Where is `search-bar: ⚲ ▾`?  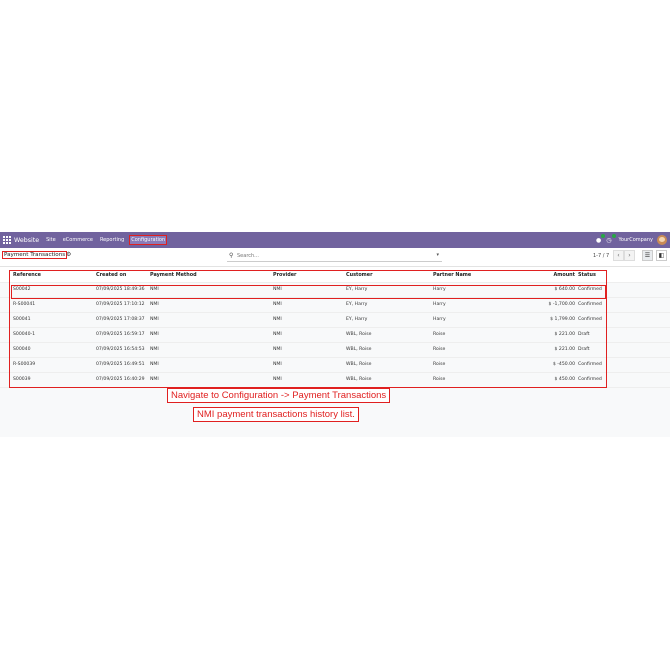 search-bar: ⚲ ▾ is located at coordinates (334, 256).